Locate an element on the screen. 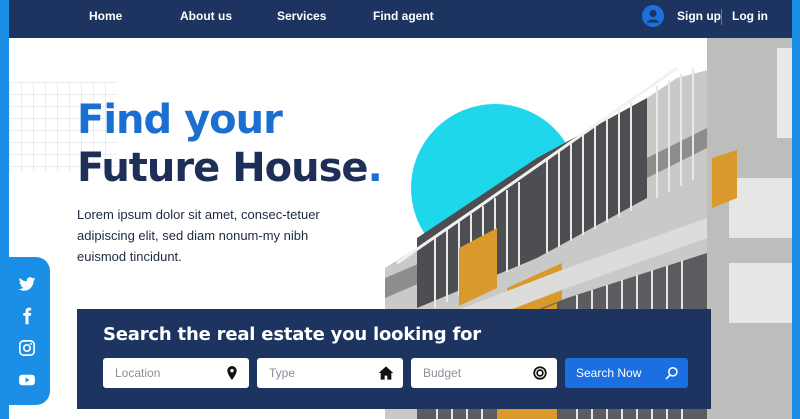  hero-title: Find your Future House. is located at coordinates (230, 144).